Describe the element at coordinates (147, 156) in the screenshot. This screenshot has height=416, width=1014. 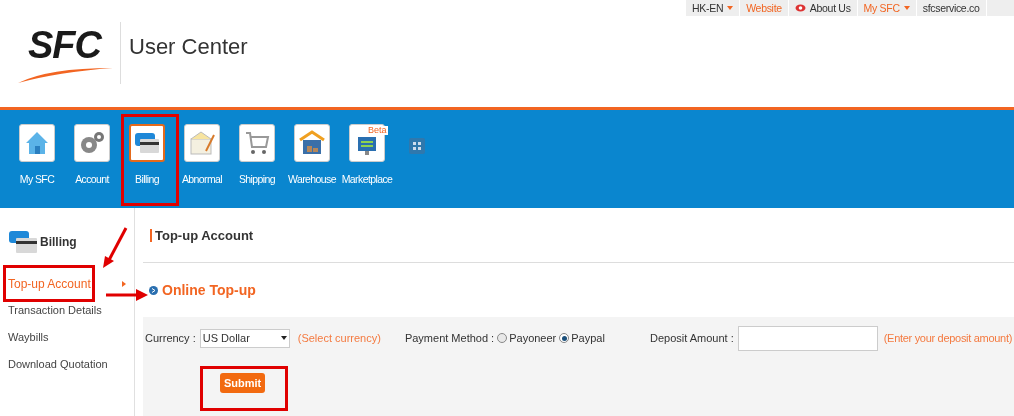
I see `nav-item: Billing` at that location.